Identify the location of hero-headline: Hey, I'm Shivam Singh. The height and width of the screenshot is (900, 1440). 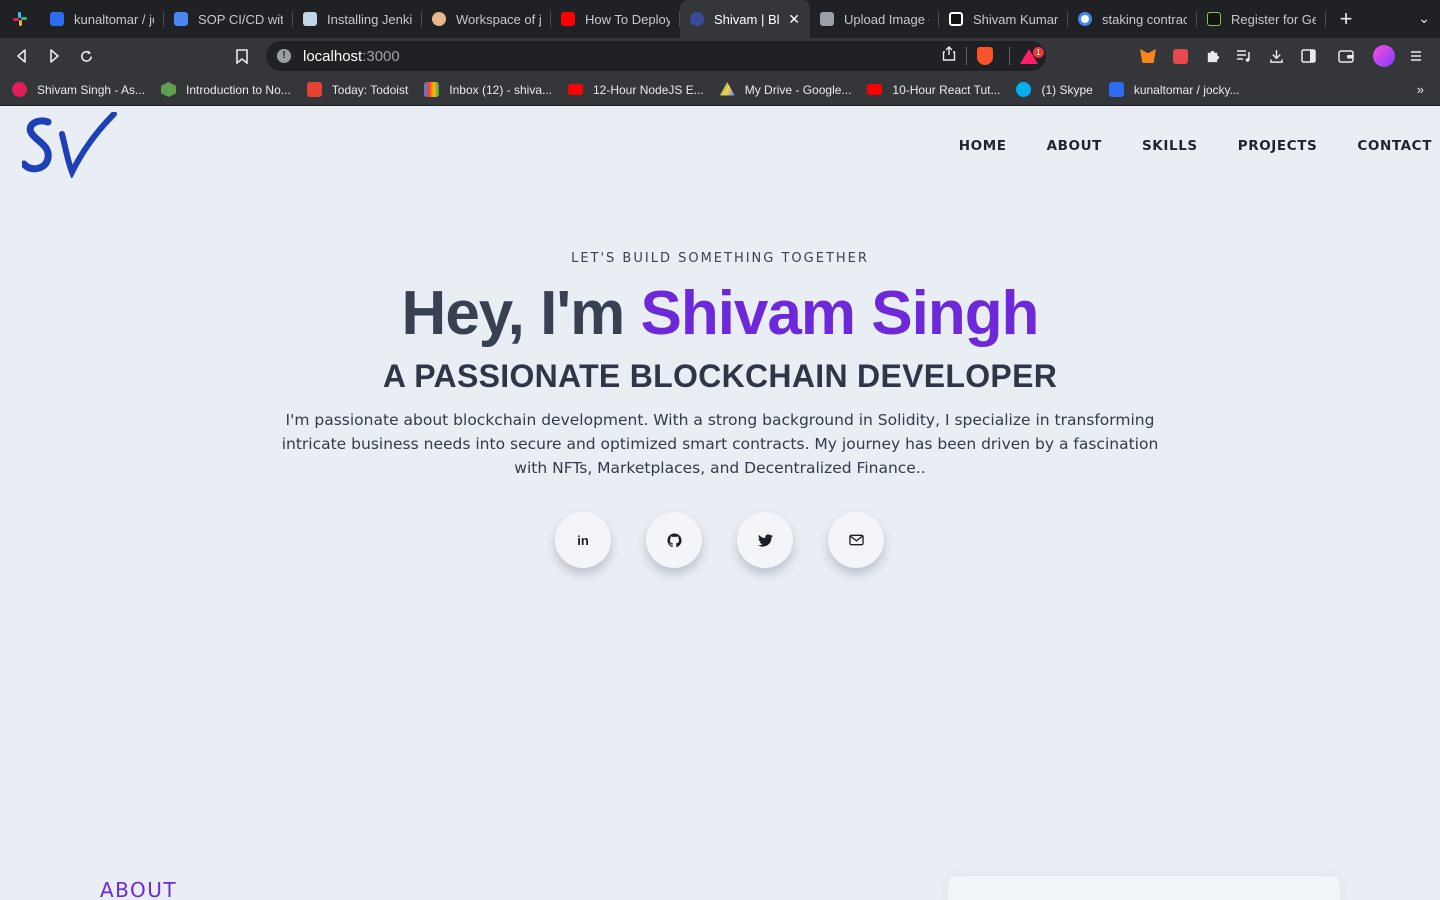
(720, 313).